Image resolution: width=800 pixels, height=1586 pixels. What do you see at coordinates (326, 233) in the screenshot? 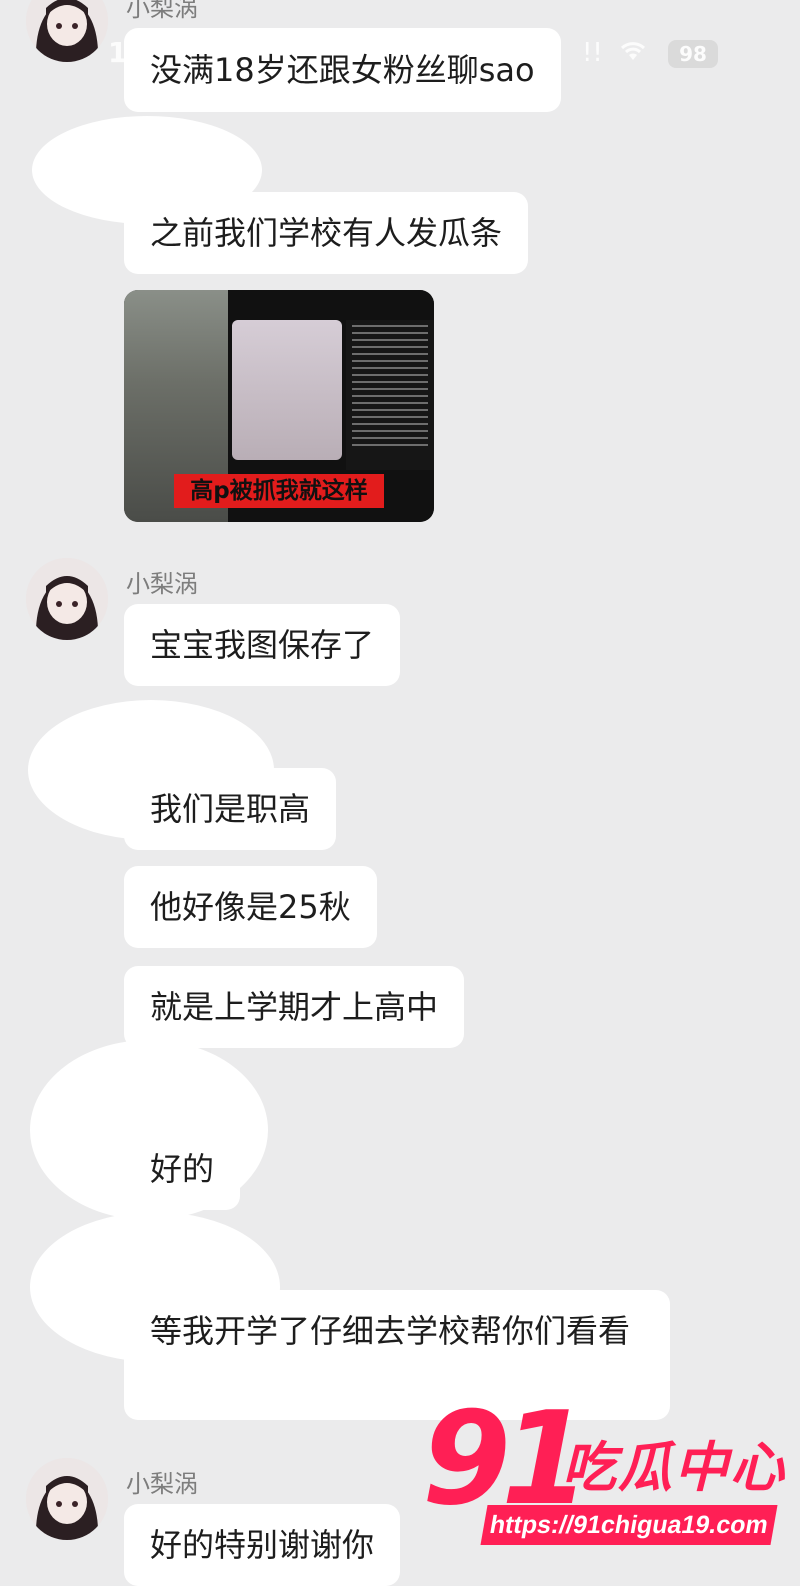
I see `message-bubble: 之前我们学校有人发瓜条` at bounding box center [326, 233].